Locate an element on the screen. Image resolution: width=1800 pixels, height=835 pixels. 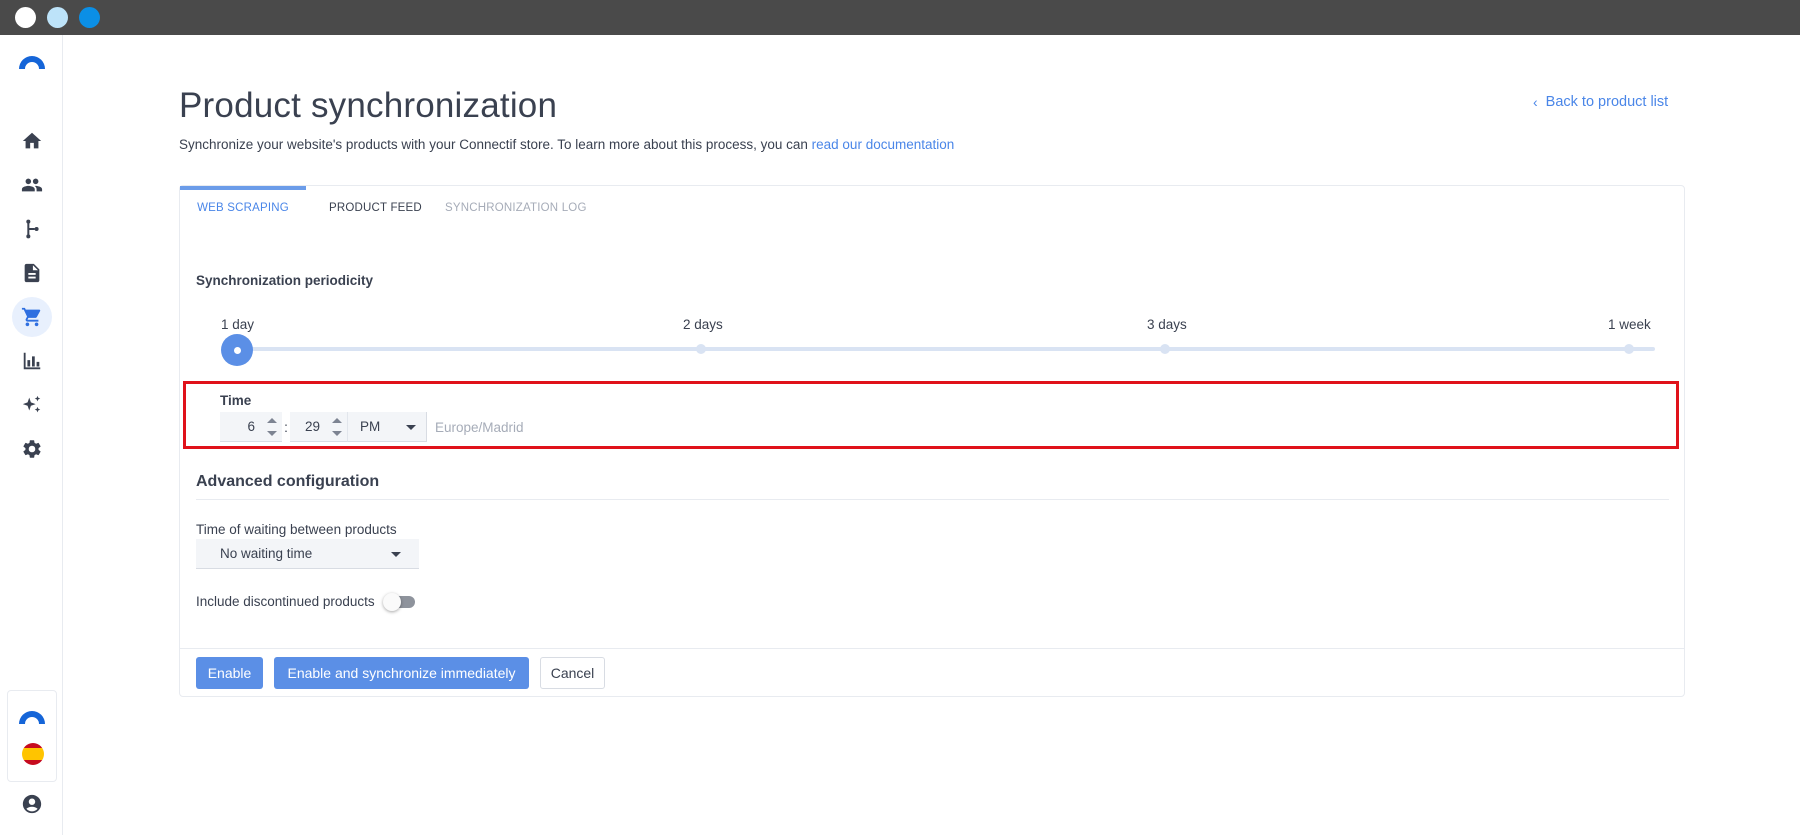
minute-input: 29 is located at coordinates (318, 427).